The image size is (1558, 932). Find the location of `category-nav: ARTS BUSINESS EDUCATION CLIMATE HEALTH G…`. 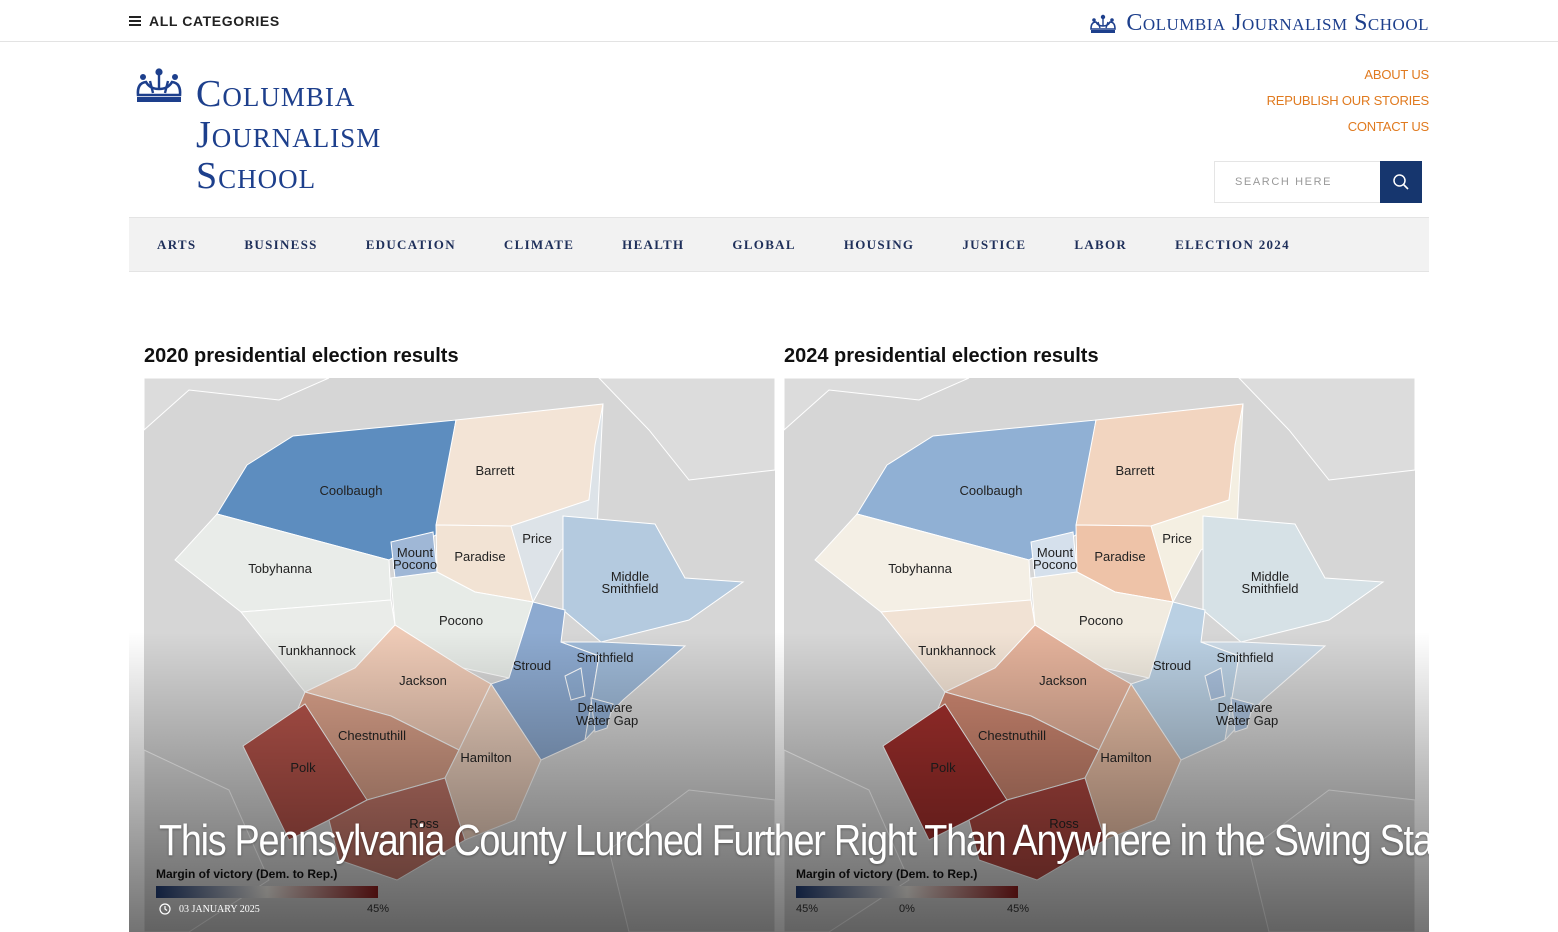

category-nav: ARTS BUSINESS EDUCATION CLIMATE HEALTH G… is located at coordinates (779, 244).